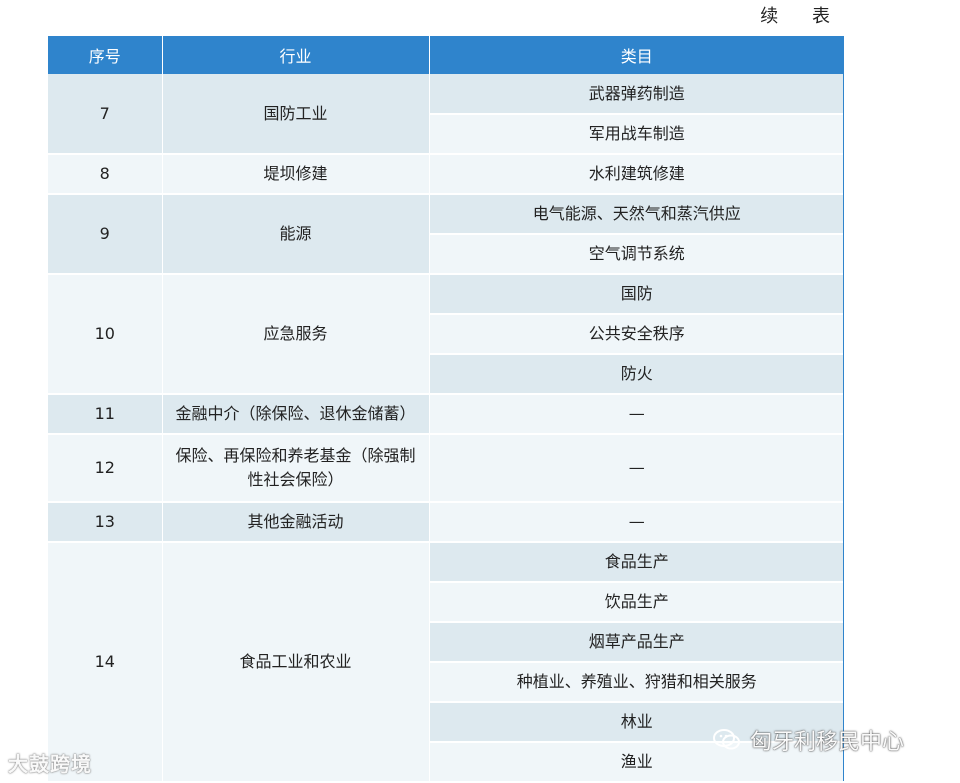 This screenshot has width=960, height=783. I want to click on watermark-right: 匈牙利移民中心, so click(808, 740).